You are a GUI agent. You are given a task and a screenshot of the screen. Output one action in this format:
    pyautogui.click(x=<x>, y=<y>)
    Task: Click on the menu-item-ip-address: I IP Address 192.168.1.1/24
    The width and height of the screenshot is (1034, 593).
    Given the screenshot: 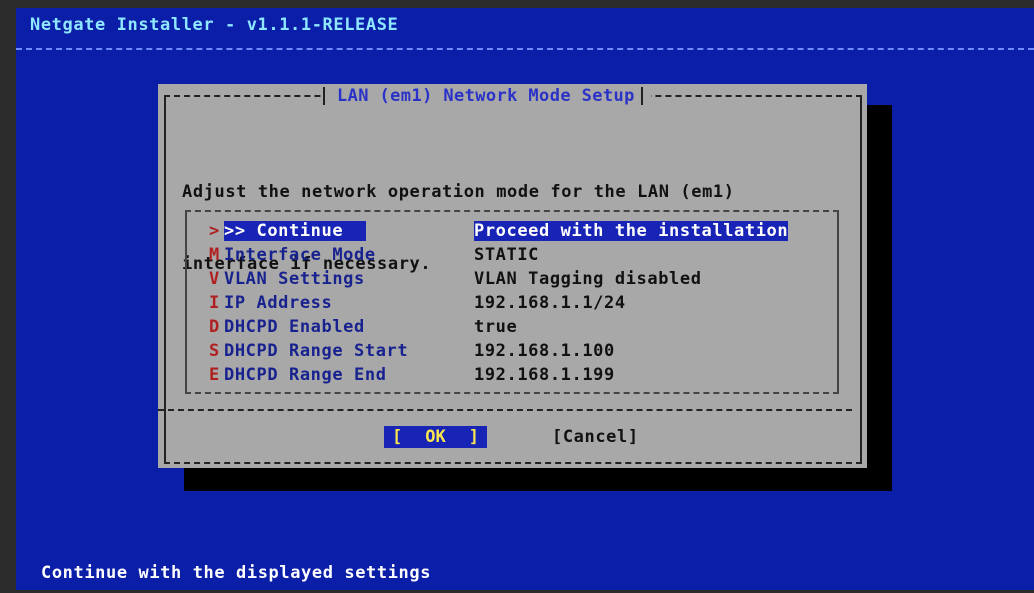 What is the action you would take?
    pyautogui.click(x=417, y=303)
    